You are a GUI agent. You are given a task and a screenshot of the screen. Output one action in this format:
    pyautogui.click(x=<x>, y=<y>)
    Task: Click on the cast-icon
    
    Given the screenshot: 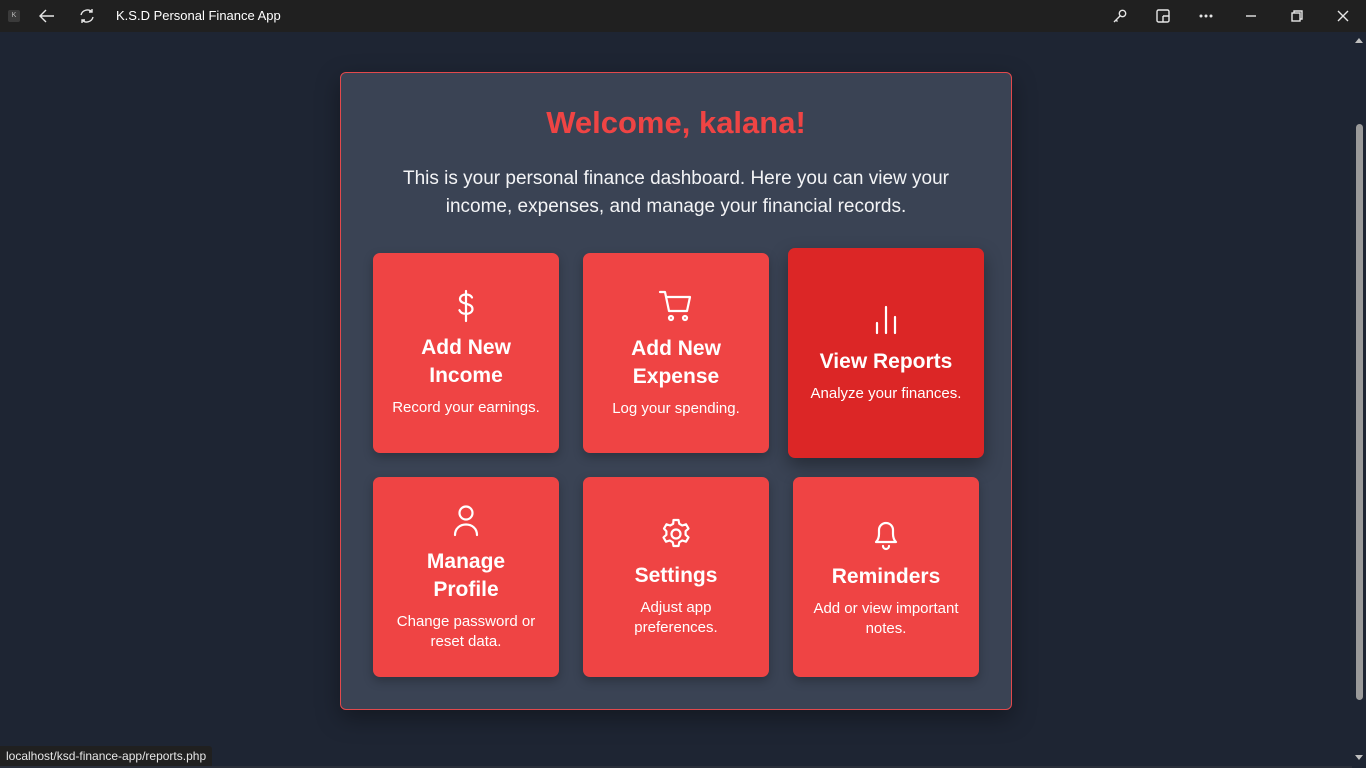 What is the action you would take?
    pyautogui.click(x=1163, y=16)
    